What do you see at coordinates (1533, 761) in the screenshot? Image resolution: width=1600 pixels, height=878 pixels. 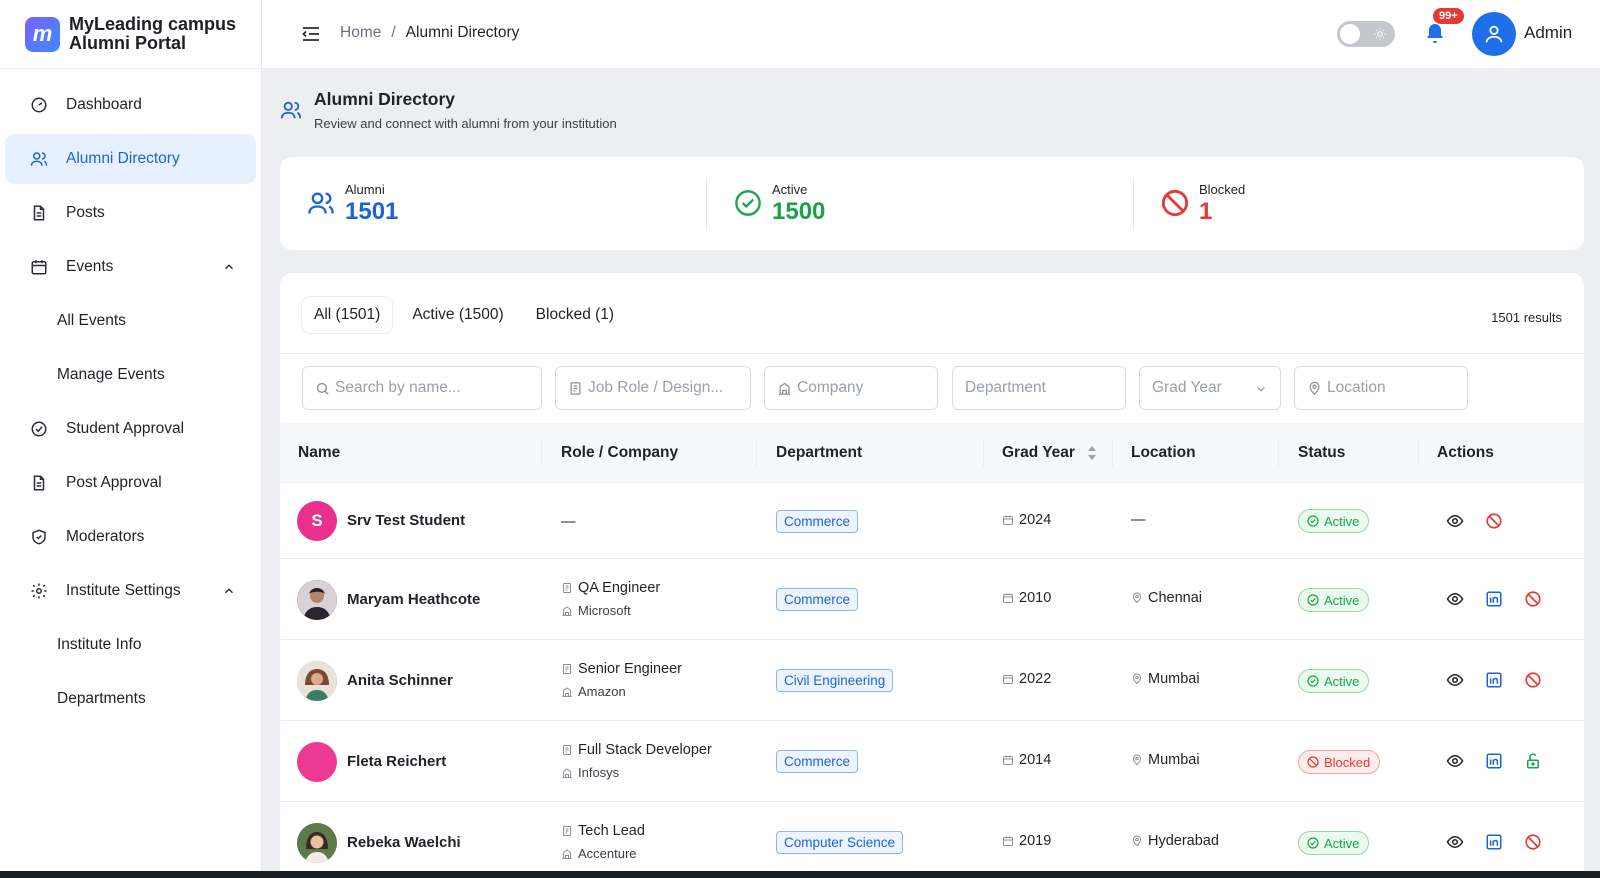 I see `unlock-icon` at bounding box center [1533, 761].